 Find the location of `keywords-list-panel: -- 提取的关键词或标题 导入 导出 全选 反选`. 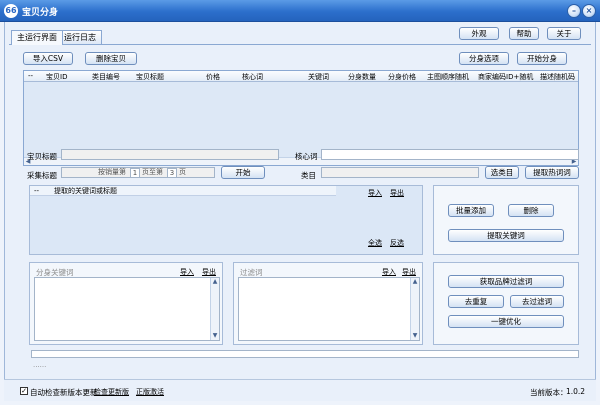

keywords-list-panel: -- 提取的关键词或标题 导入 导出 全选 反选 is located at coordinates (226, 220).